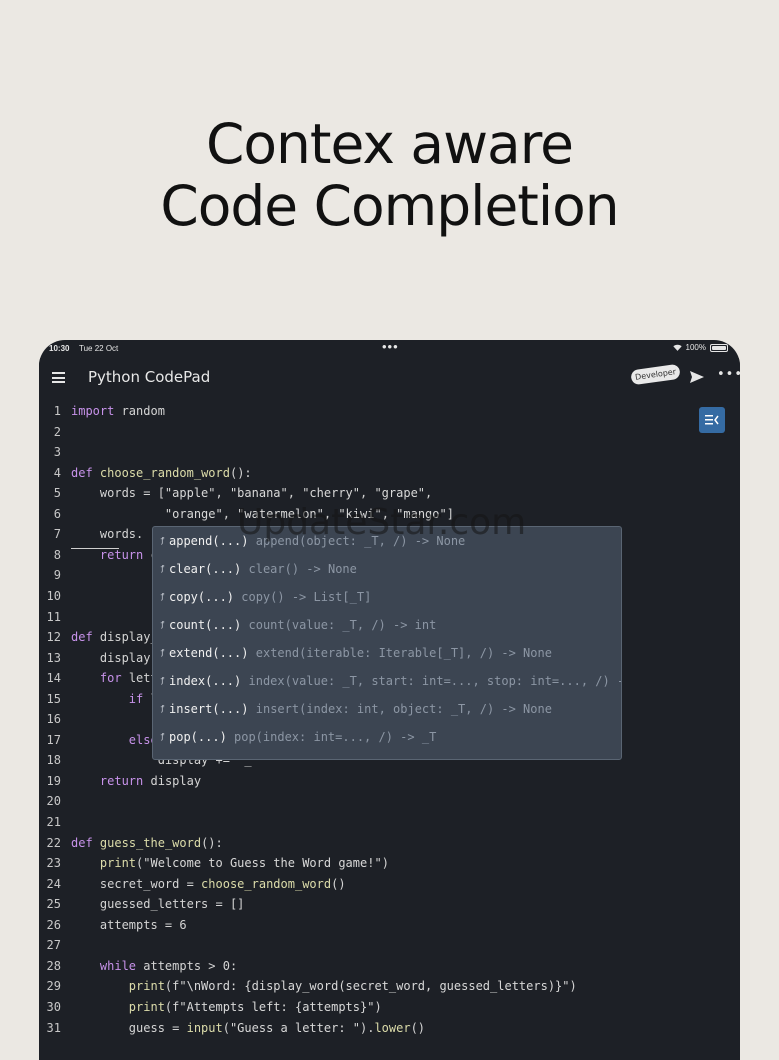  I want to click on error-underline, so click(95, 548).